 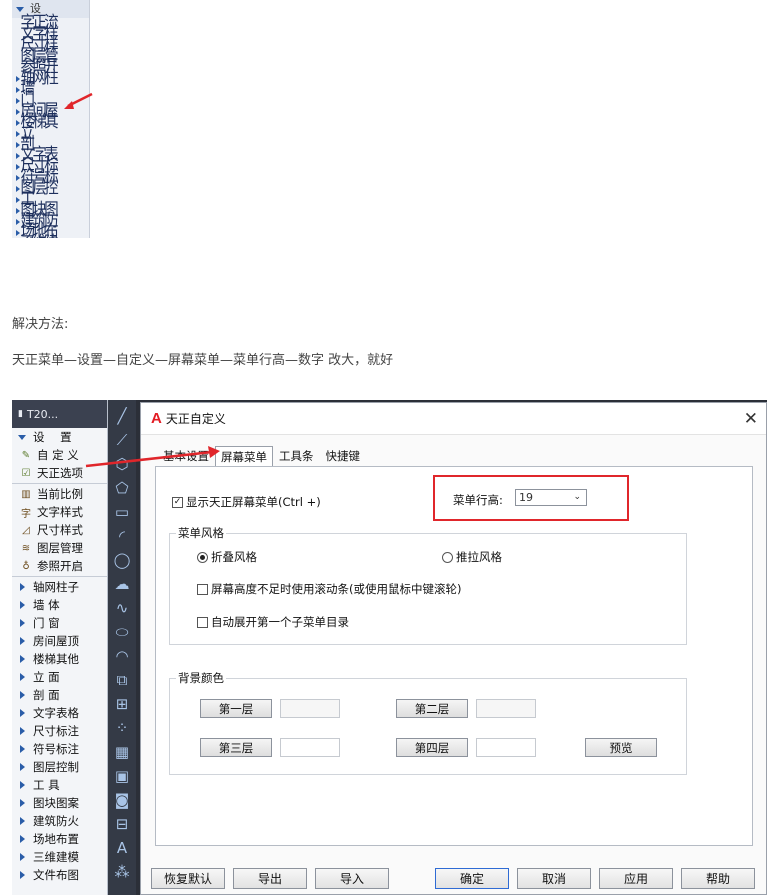 I want to click on menu-item-layer: ≋ 图层管理, so click(x=59, y=548).